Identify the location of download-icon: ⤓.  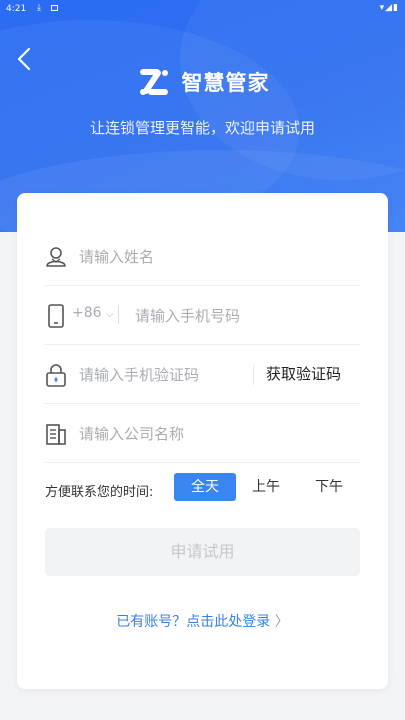
(39, 8).